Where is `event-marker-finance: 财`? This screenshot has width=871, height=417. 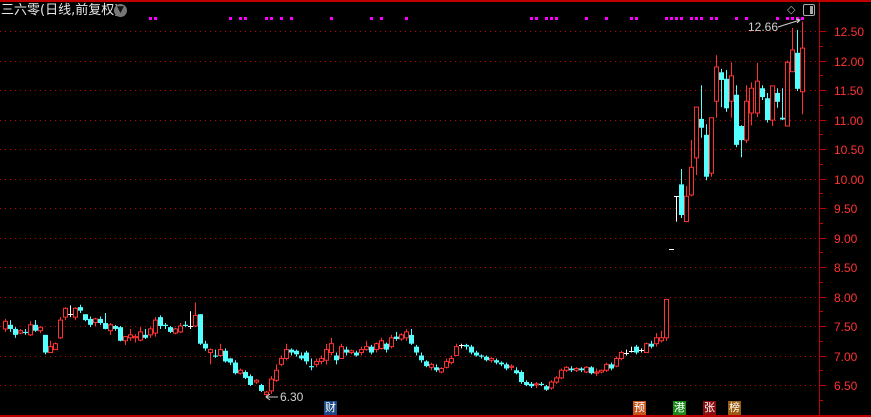 event-marker-finance: 财 is located at coordinates (330, 408).